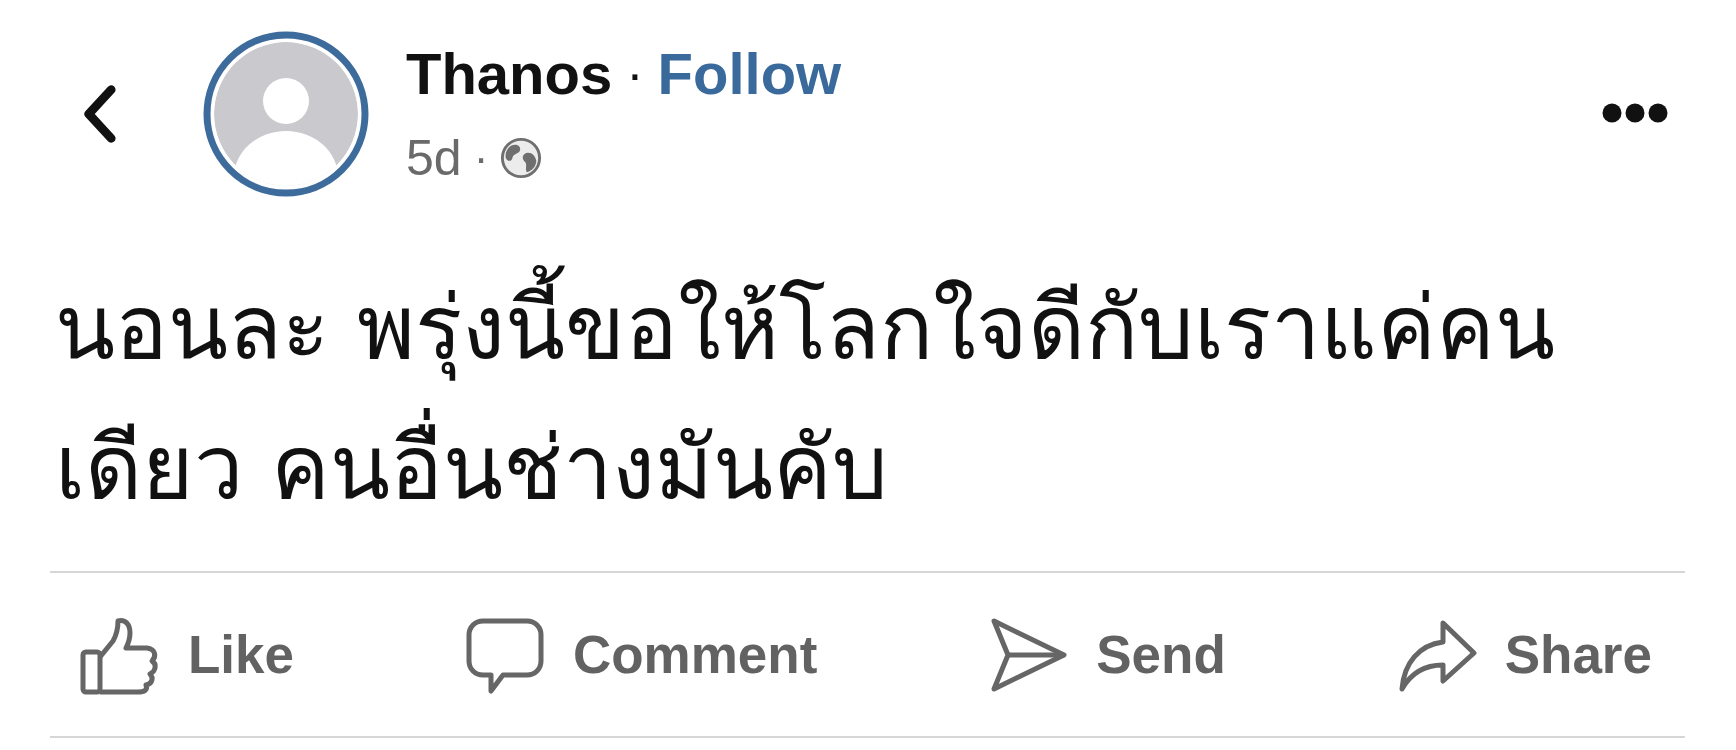 This screenshot has height=750, width=1736. I want to click on globe-icon, so click(521, 157).